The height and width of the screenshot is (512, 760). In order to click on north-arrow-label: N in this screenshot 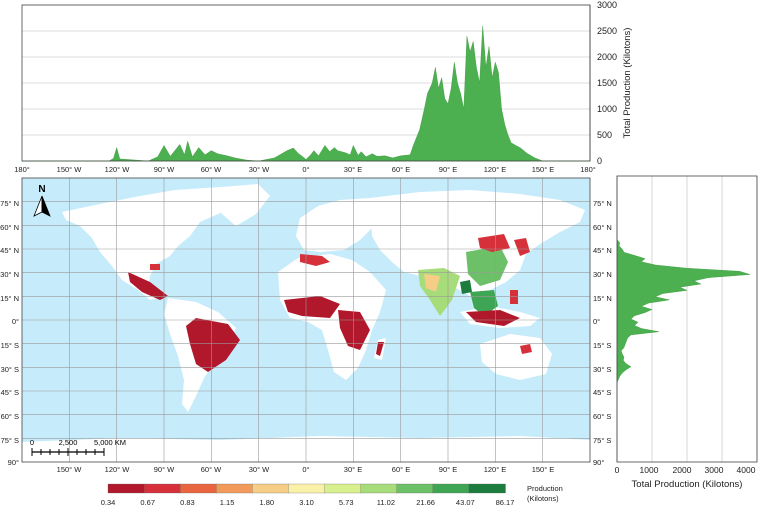, I will do `click(41, 189)`.